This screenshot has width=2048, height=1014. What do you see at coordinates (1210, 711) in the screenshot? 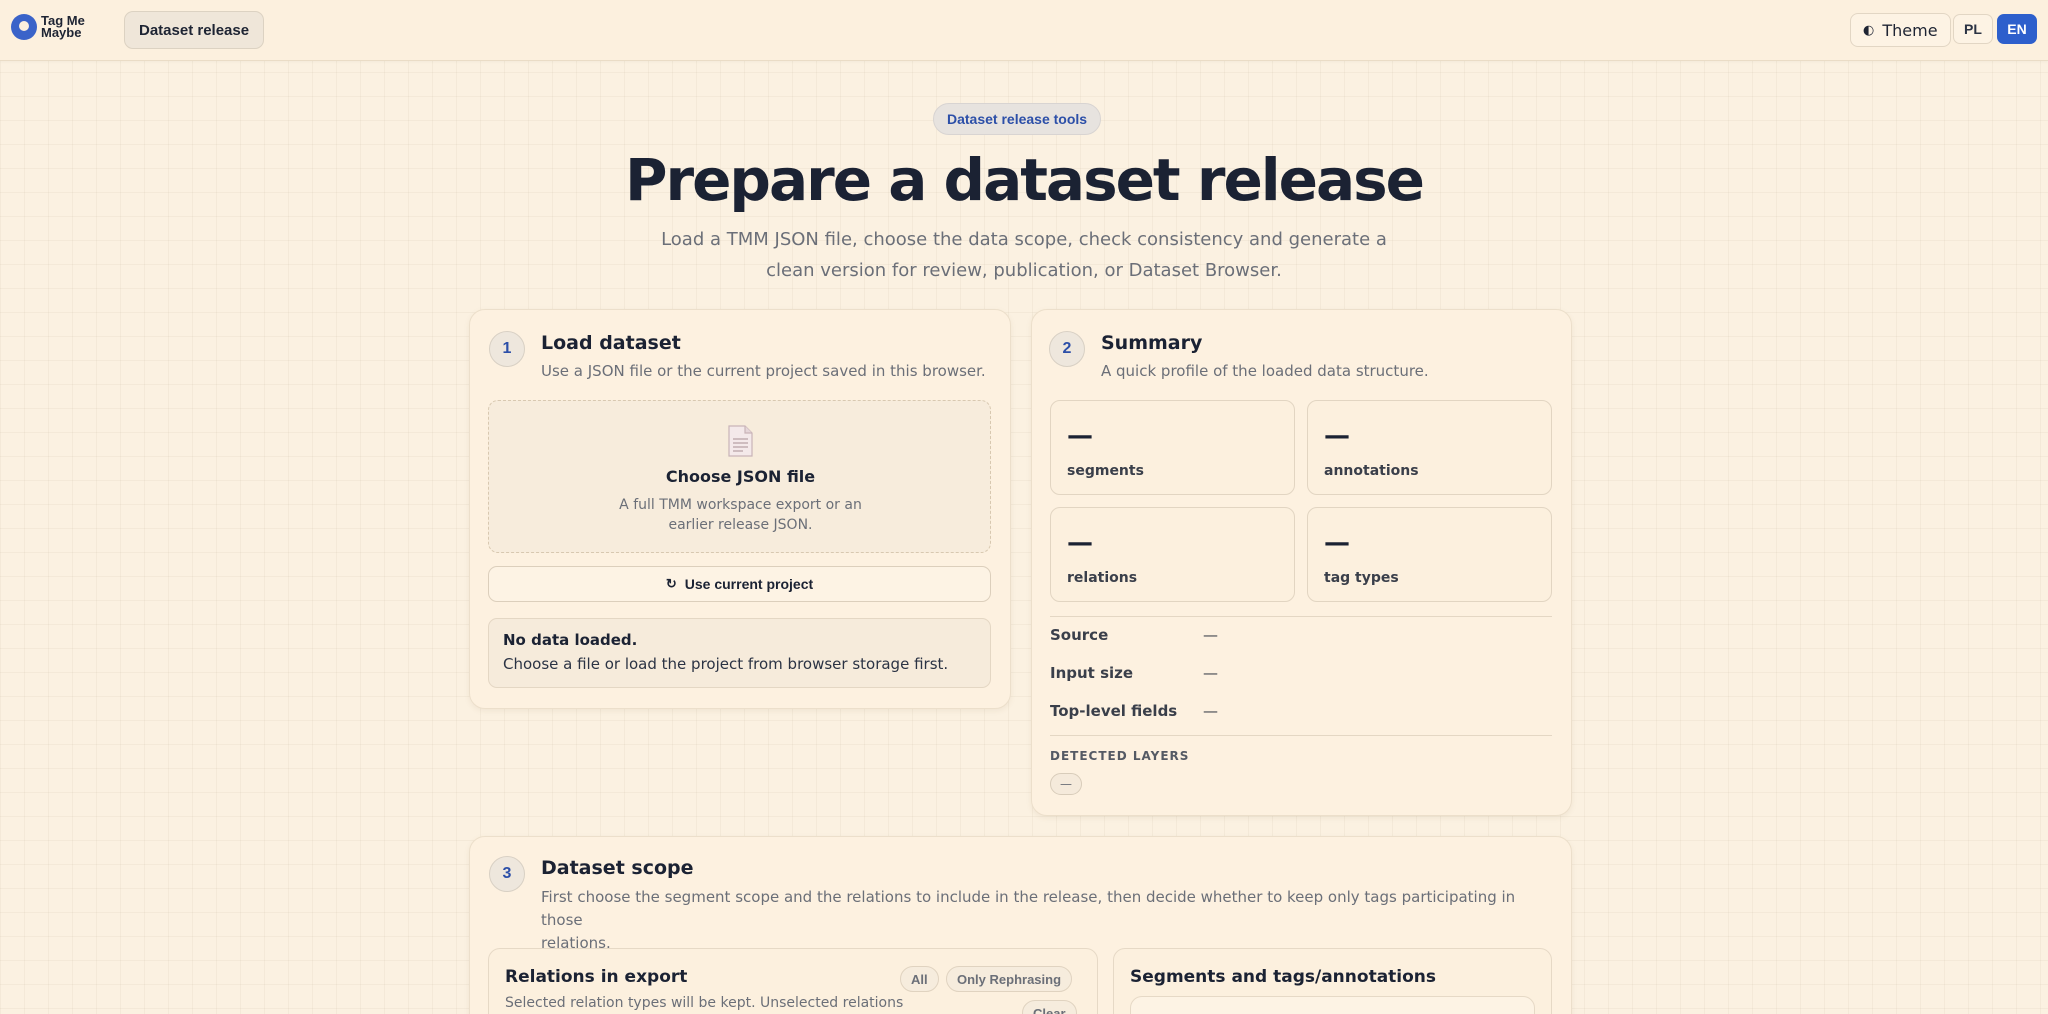
I see `field-value-top-level-fields: —` at bounding box center [1210, 711].